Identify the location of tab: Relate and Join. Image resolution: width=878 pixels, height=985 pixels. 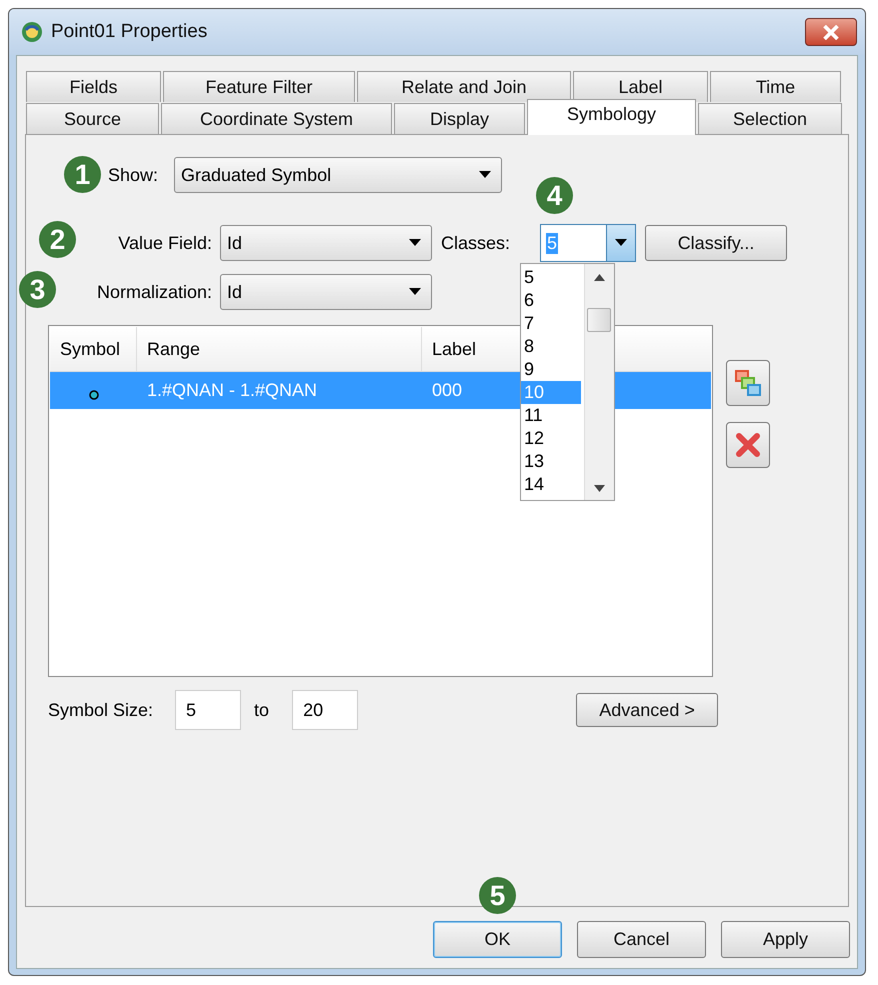
(464, 86).